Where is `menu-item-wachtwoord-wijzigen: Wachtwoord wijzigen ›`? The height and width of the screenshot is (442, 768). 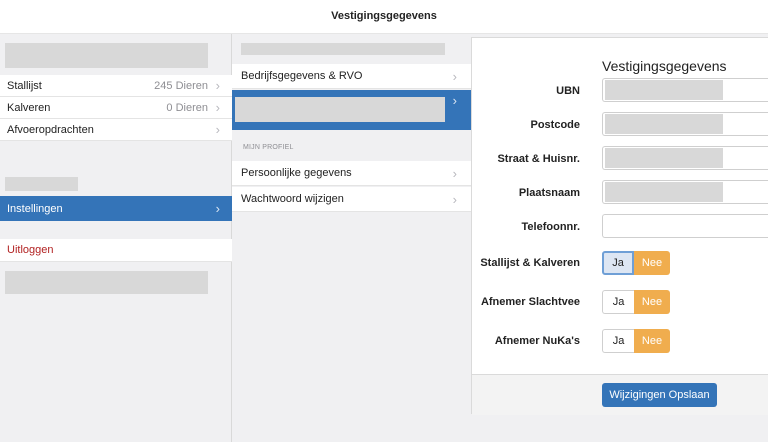 menu-item-wachtwoord-wijzigen: Wachtwoord wijzigen › is located at coordinates (351, 199).